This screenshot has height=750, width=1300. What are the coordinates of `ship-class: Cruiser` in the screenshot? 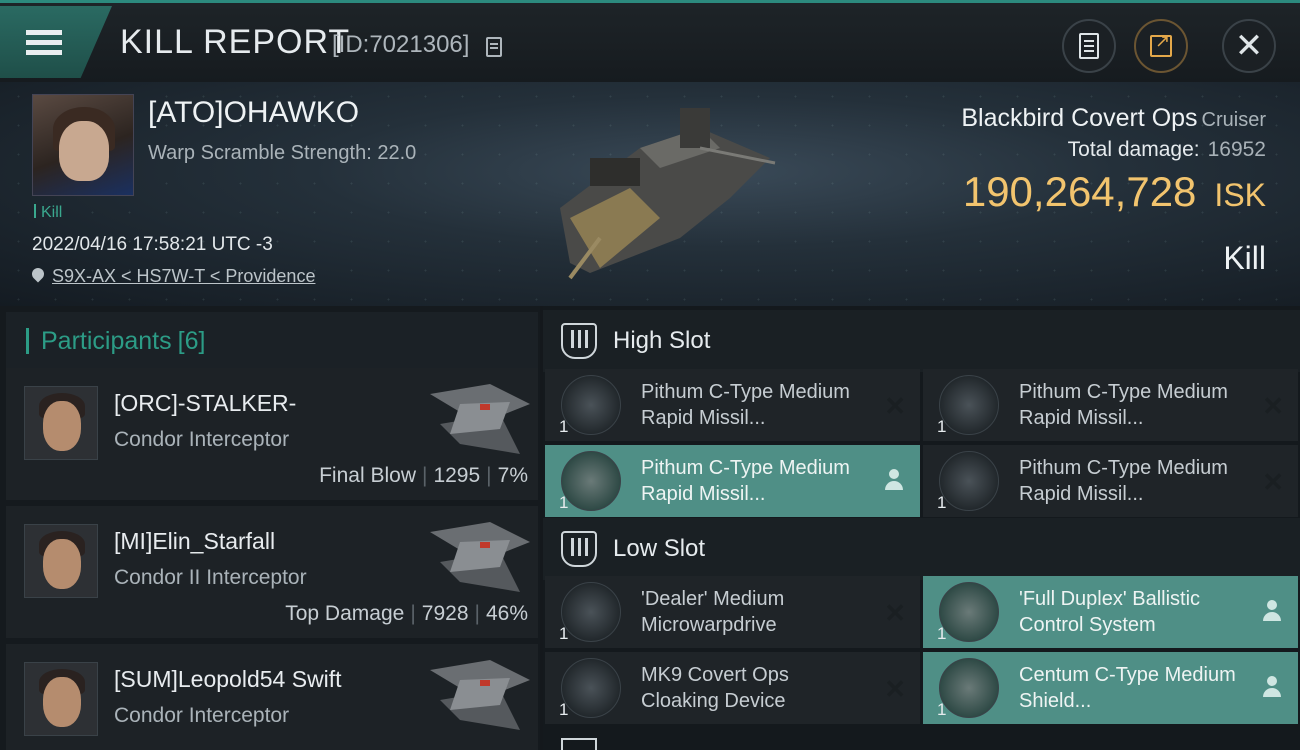 It's located at (1233, 120).